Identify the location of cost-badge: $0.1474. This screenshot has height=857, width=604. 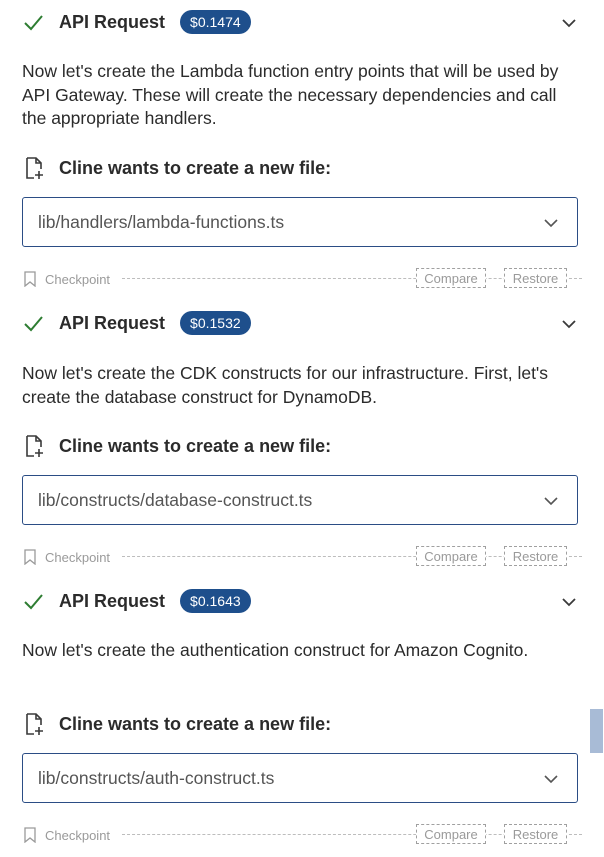
(215, 22).